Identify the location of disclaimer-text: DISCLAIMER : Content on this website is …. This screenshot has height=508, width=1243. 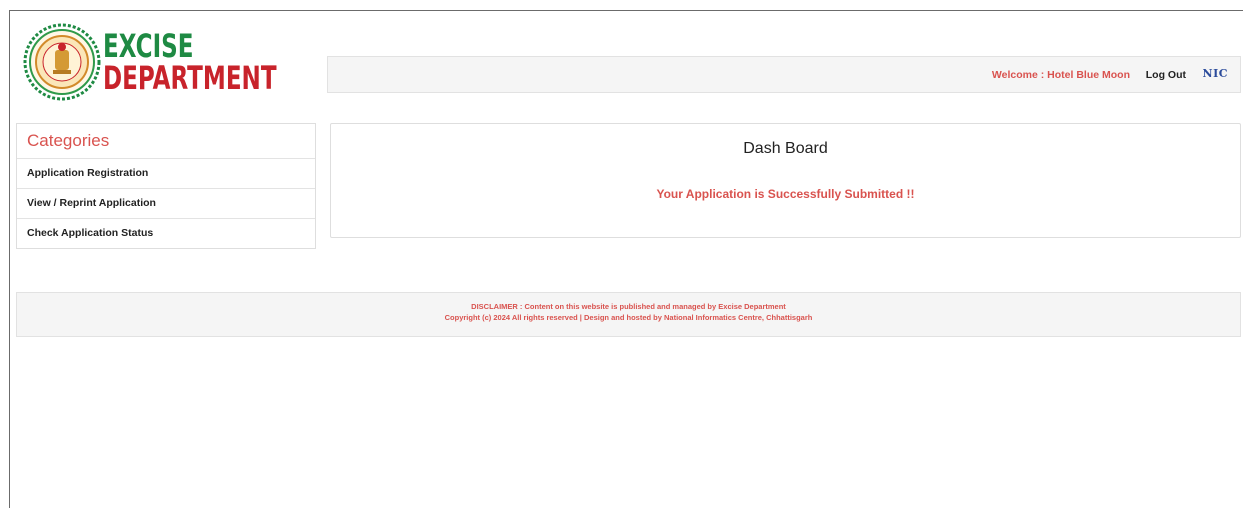
(628, 306).